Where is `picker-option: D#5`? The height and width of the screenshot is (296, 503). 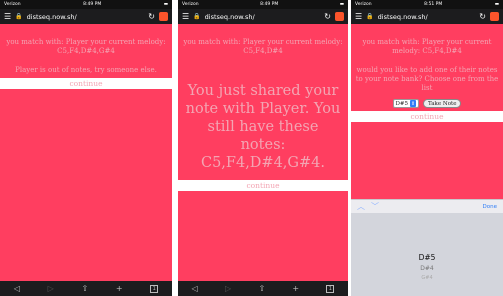 picker-option: D#5 is located at coordinates (427, 257).